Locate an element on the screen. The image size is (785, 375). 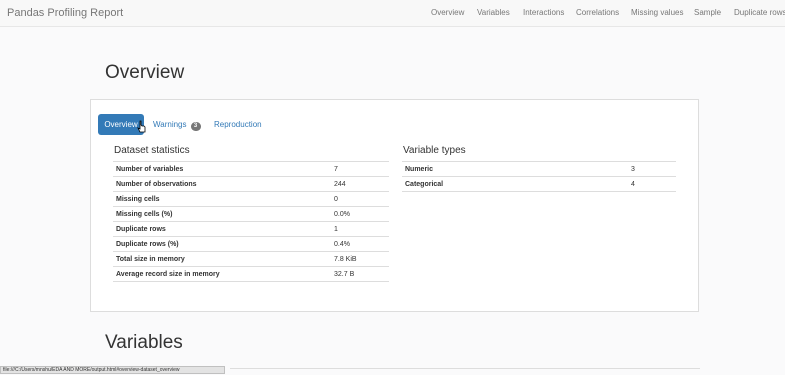
tab-warnings: Warnings 3 is located at coordinates (177, 125).